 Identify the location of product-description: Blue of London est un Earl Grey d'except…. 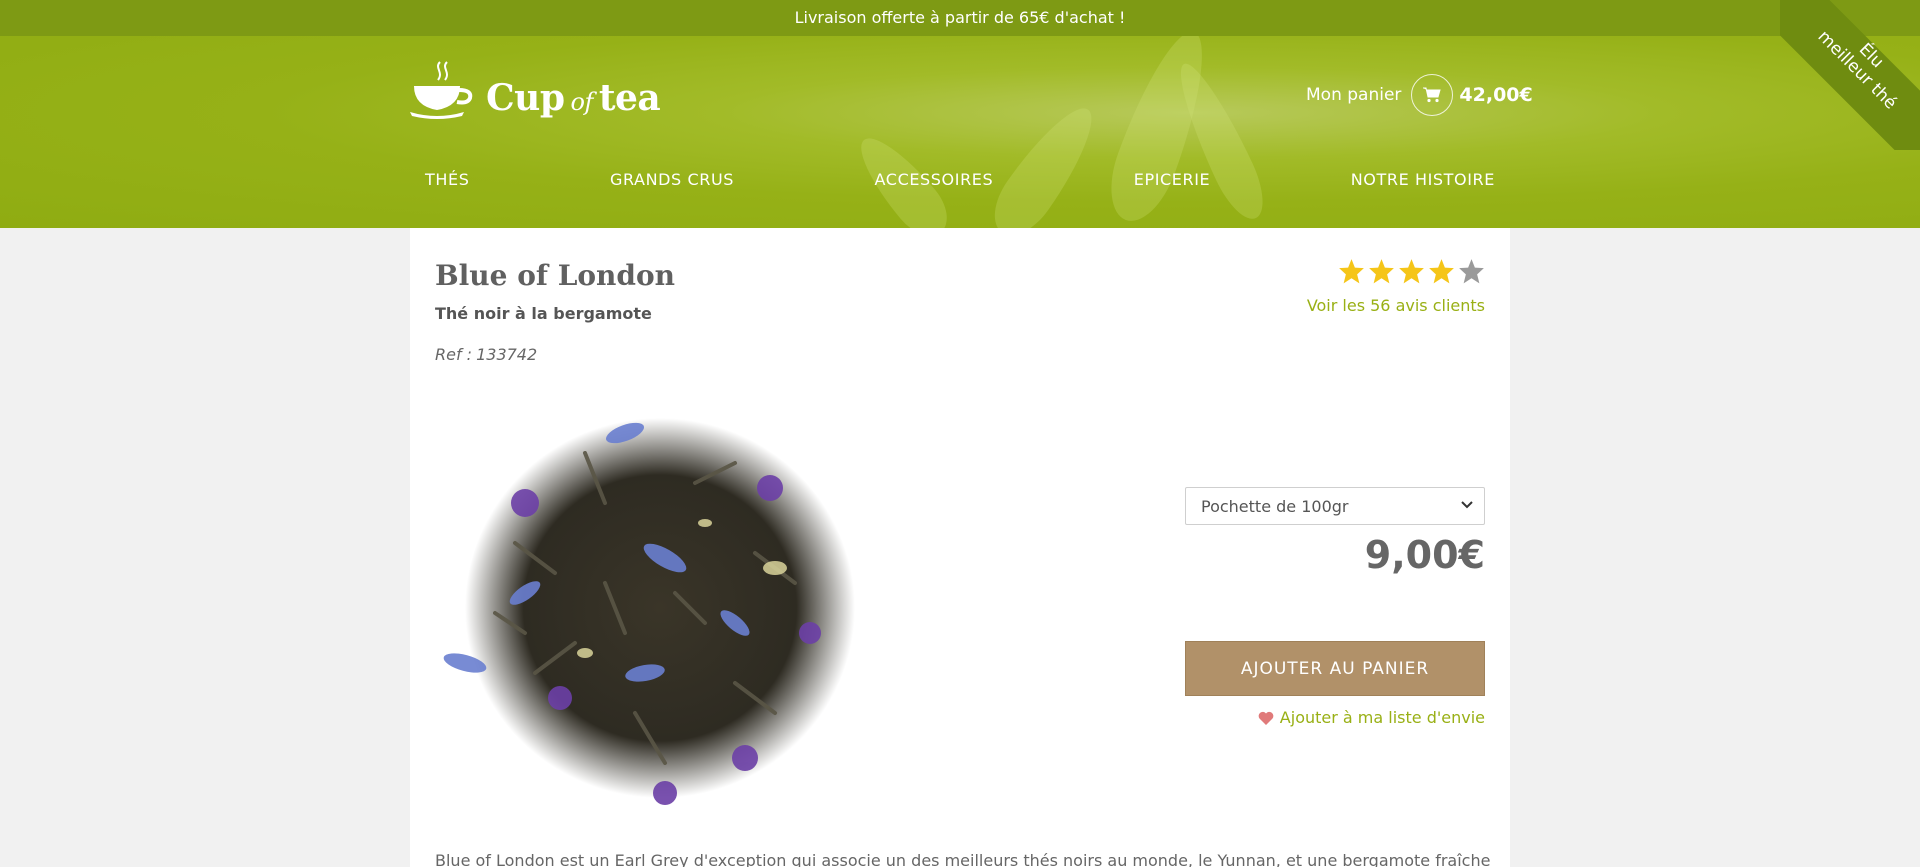
(965, 859).